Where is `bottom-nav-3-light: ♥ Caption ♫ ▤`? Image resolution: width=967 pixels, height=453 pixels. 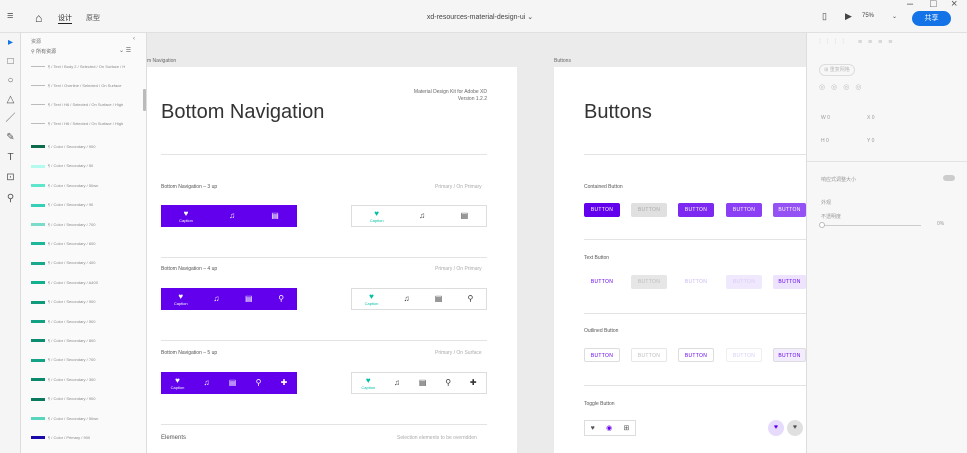 bottom-nav-3-light: ♥ Caption ♫ ▤ is located at coordinates (419, 216).